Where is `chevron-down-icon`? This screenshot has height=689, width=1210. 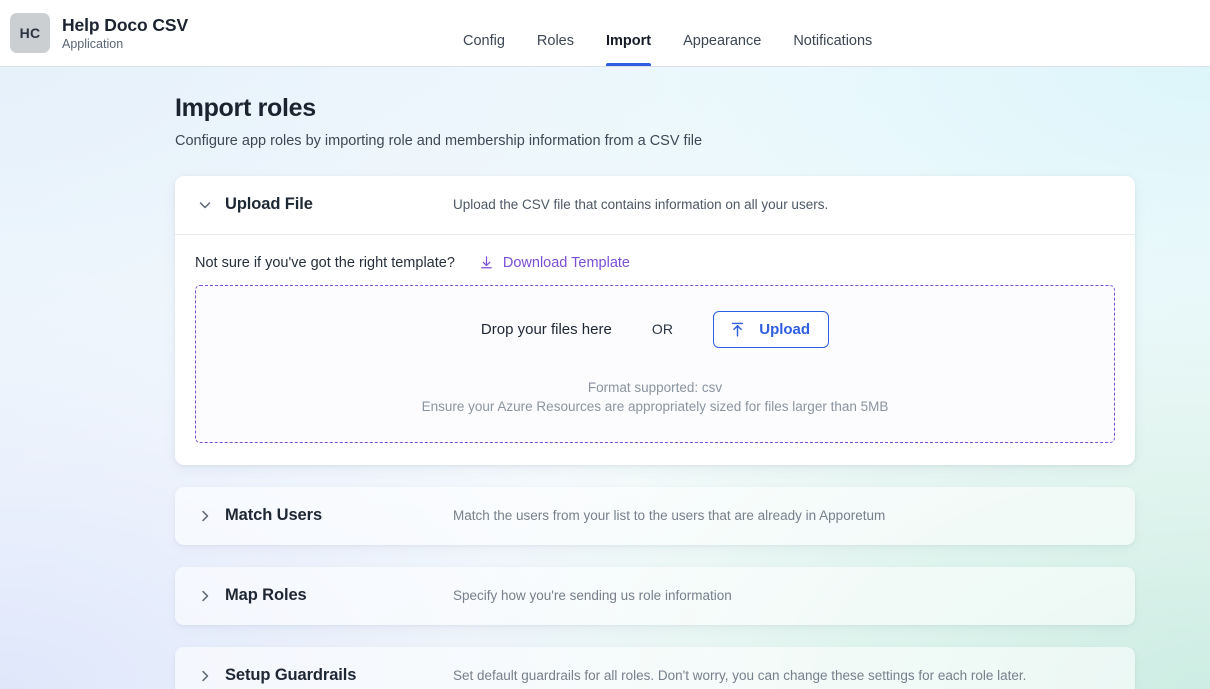
chevron-down-icon is located at coordinates (205, 205).